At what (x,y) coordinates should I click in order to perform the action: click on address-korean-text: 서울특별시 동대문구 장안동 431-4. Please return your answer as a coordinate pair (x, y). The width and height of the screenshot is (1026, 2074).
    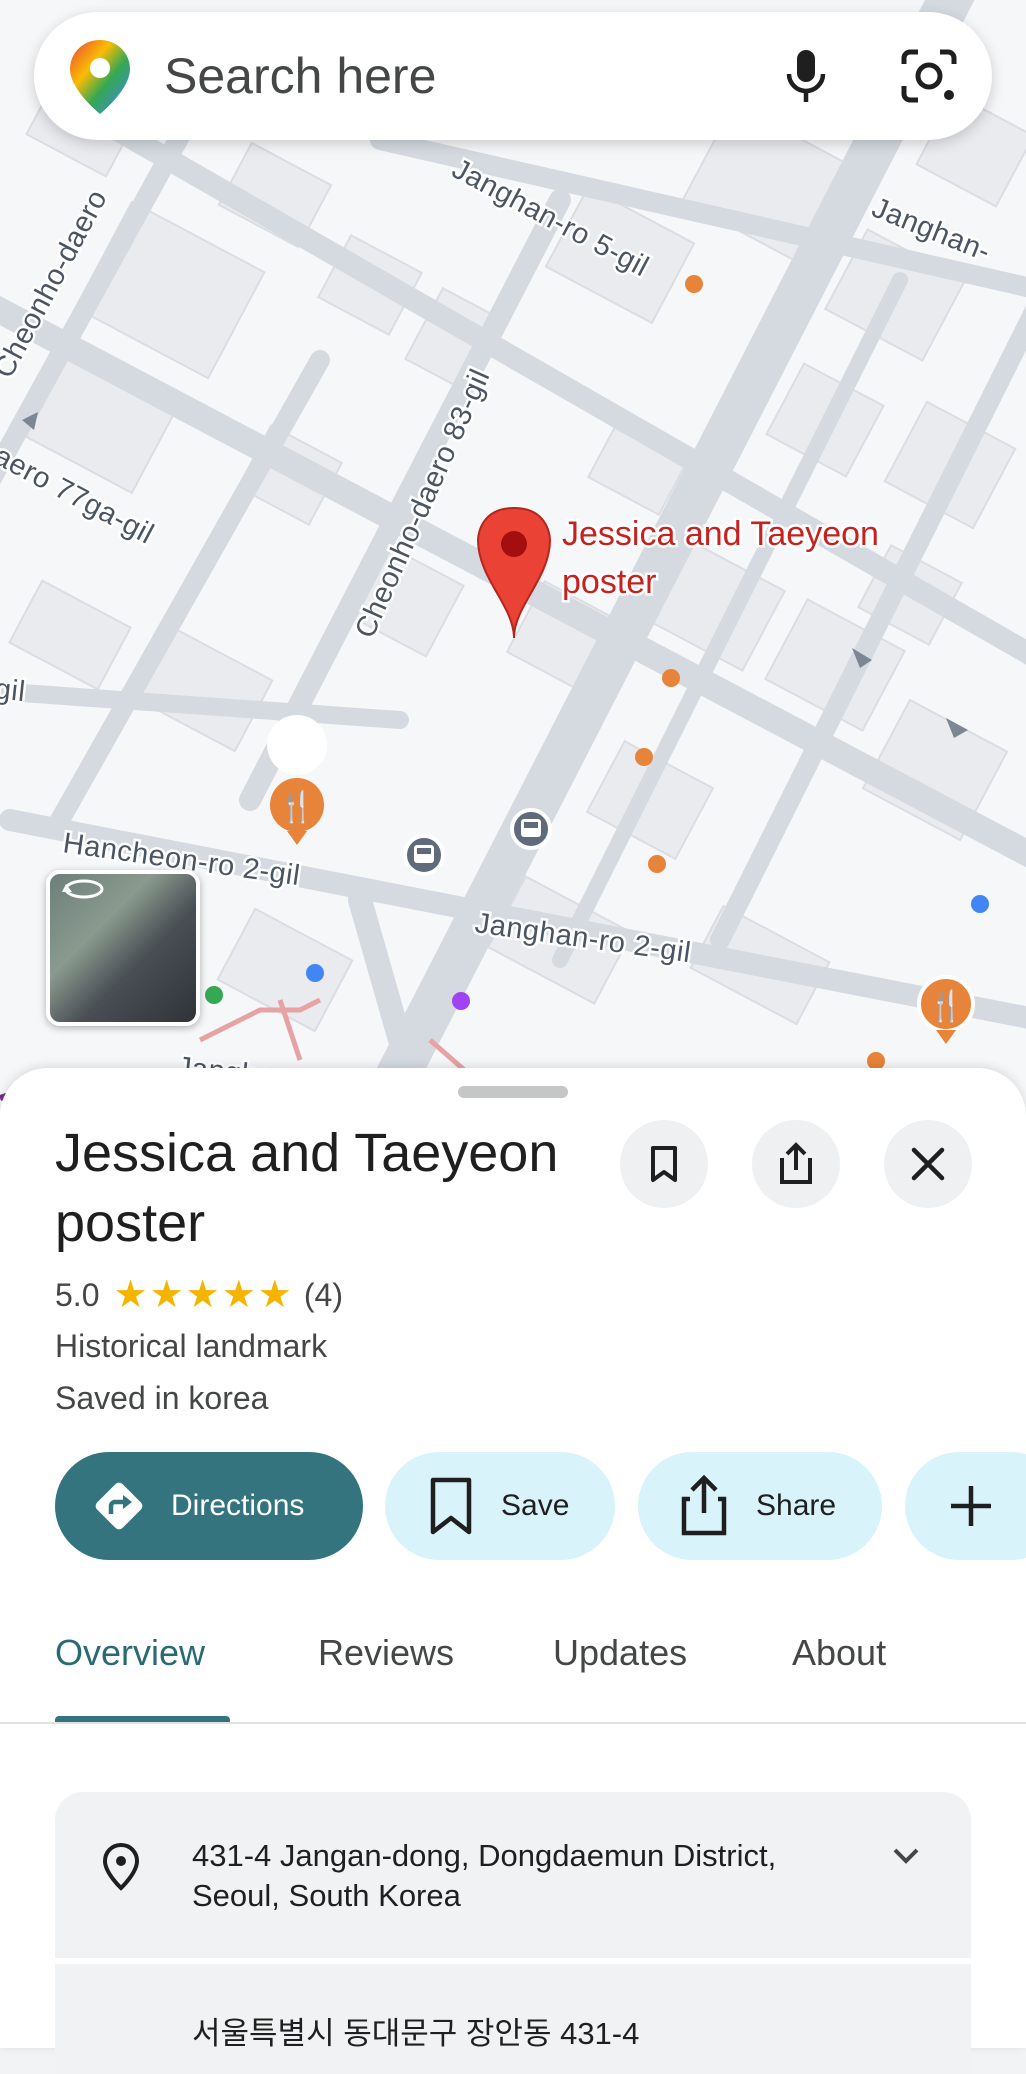
    Looking at the image, I should click on (415, 2030).